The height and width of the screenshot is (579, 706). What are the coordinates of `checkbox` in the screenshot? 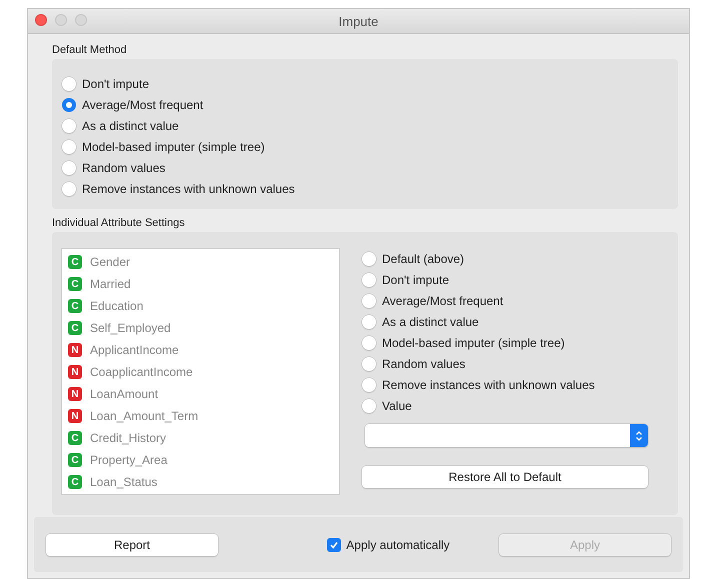 It's located at (334, 545).